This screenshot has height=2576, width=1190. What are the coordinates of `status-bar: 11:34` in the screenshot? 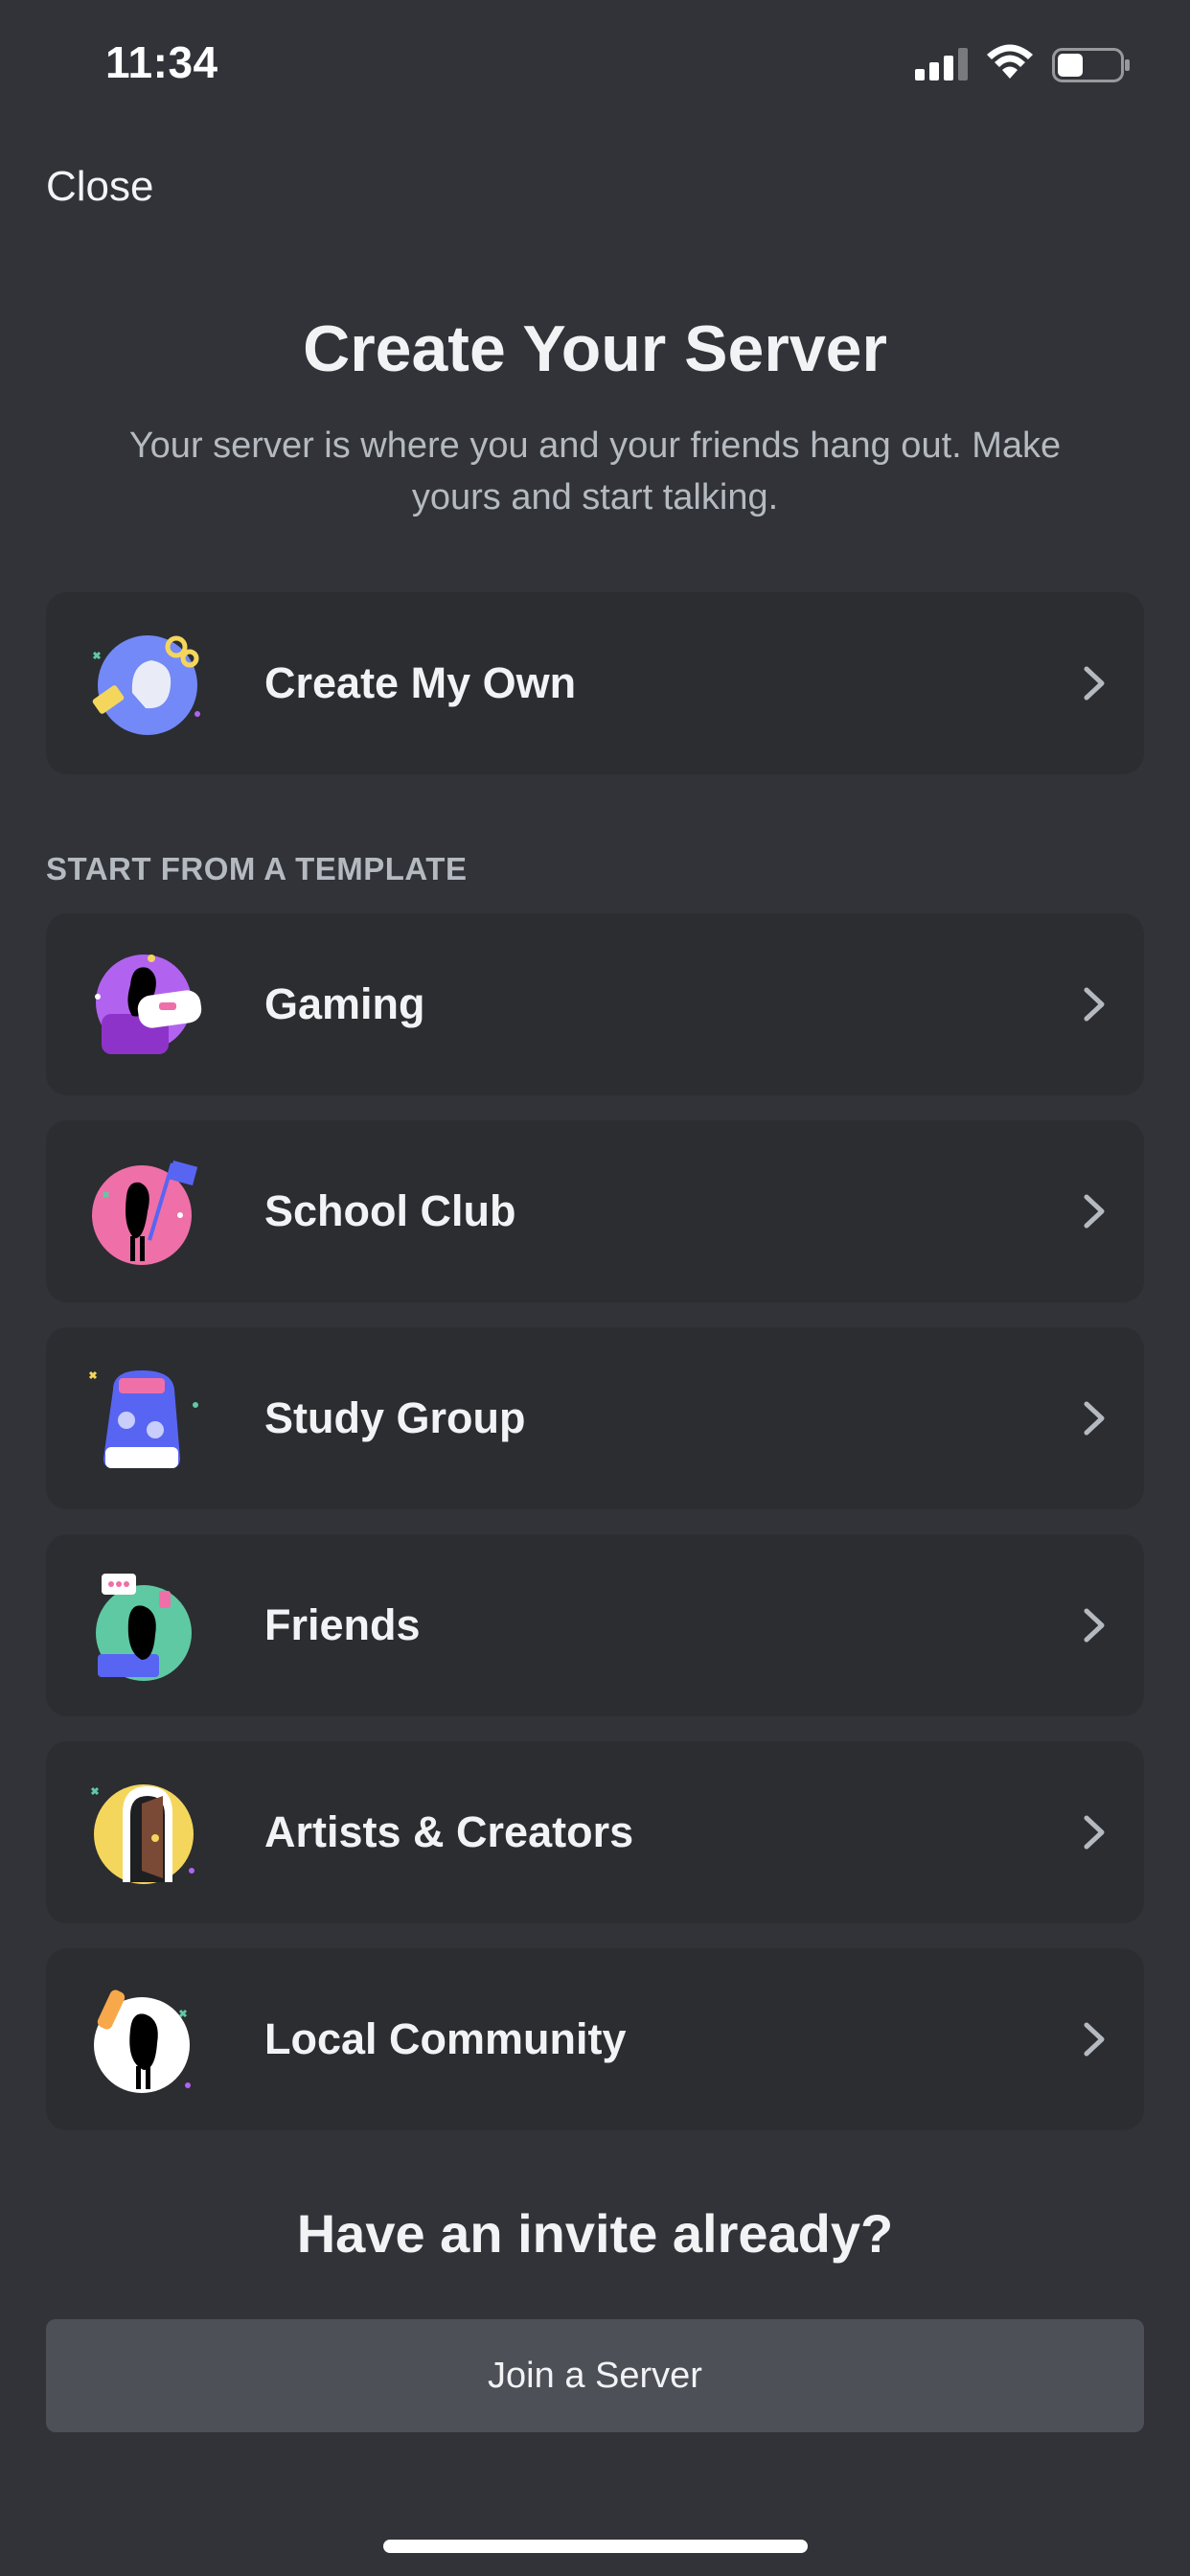 It's located at (595, 67).